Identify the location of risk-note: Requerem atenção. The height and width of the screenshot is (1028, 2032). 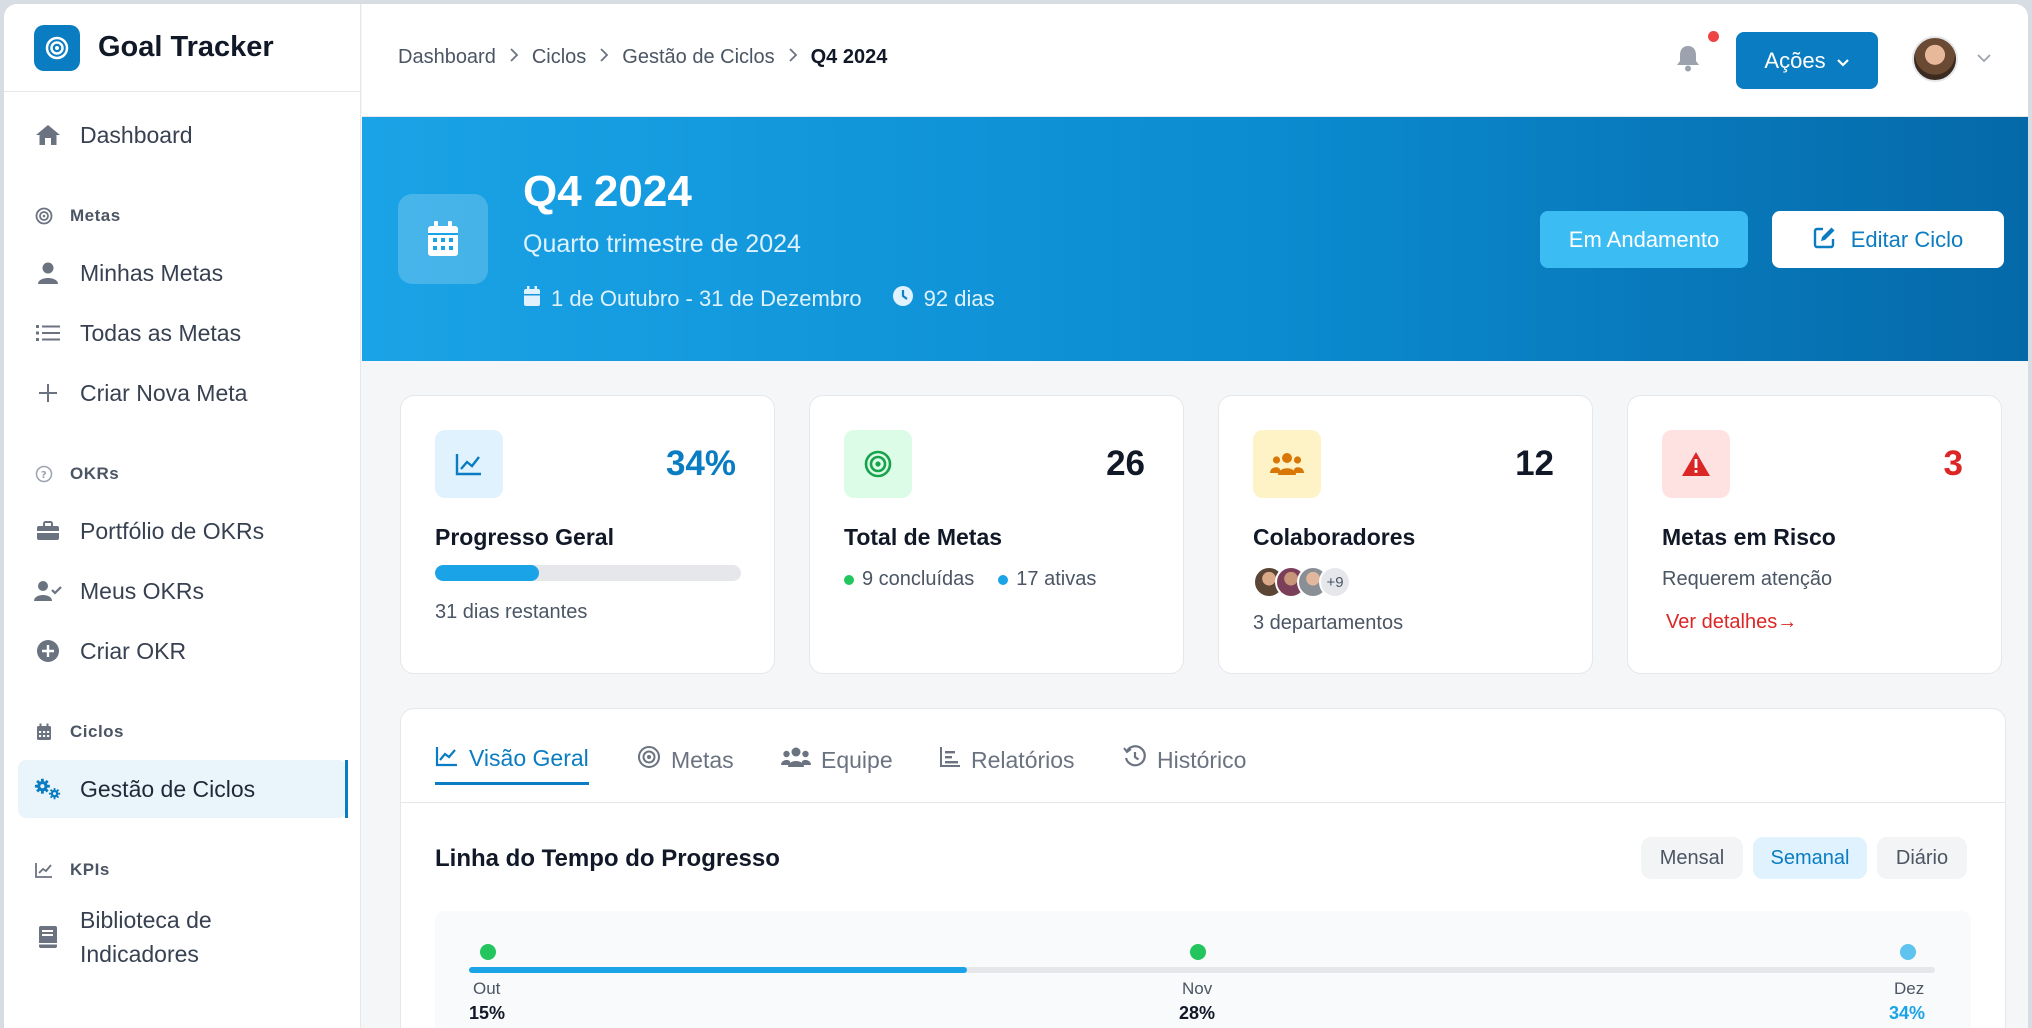
(1747, 579).